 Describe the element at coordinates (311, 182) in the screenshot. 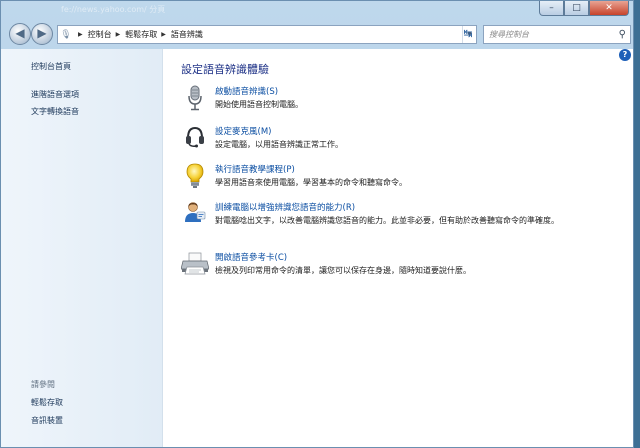

I see `task-description: 學習用語音來使用電腦，學習基本的命令和聽寫命令。` at that location.